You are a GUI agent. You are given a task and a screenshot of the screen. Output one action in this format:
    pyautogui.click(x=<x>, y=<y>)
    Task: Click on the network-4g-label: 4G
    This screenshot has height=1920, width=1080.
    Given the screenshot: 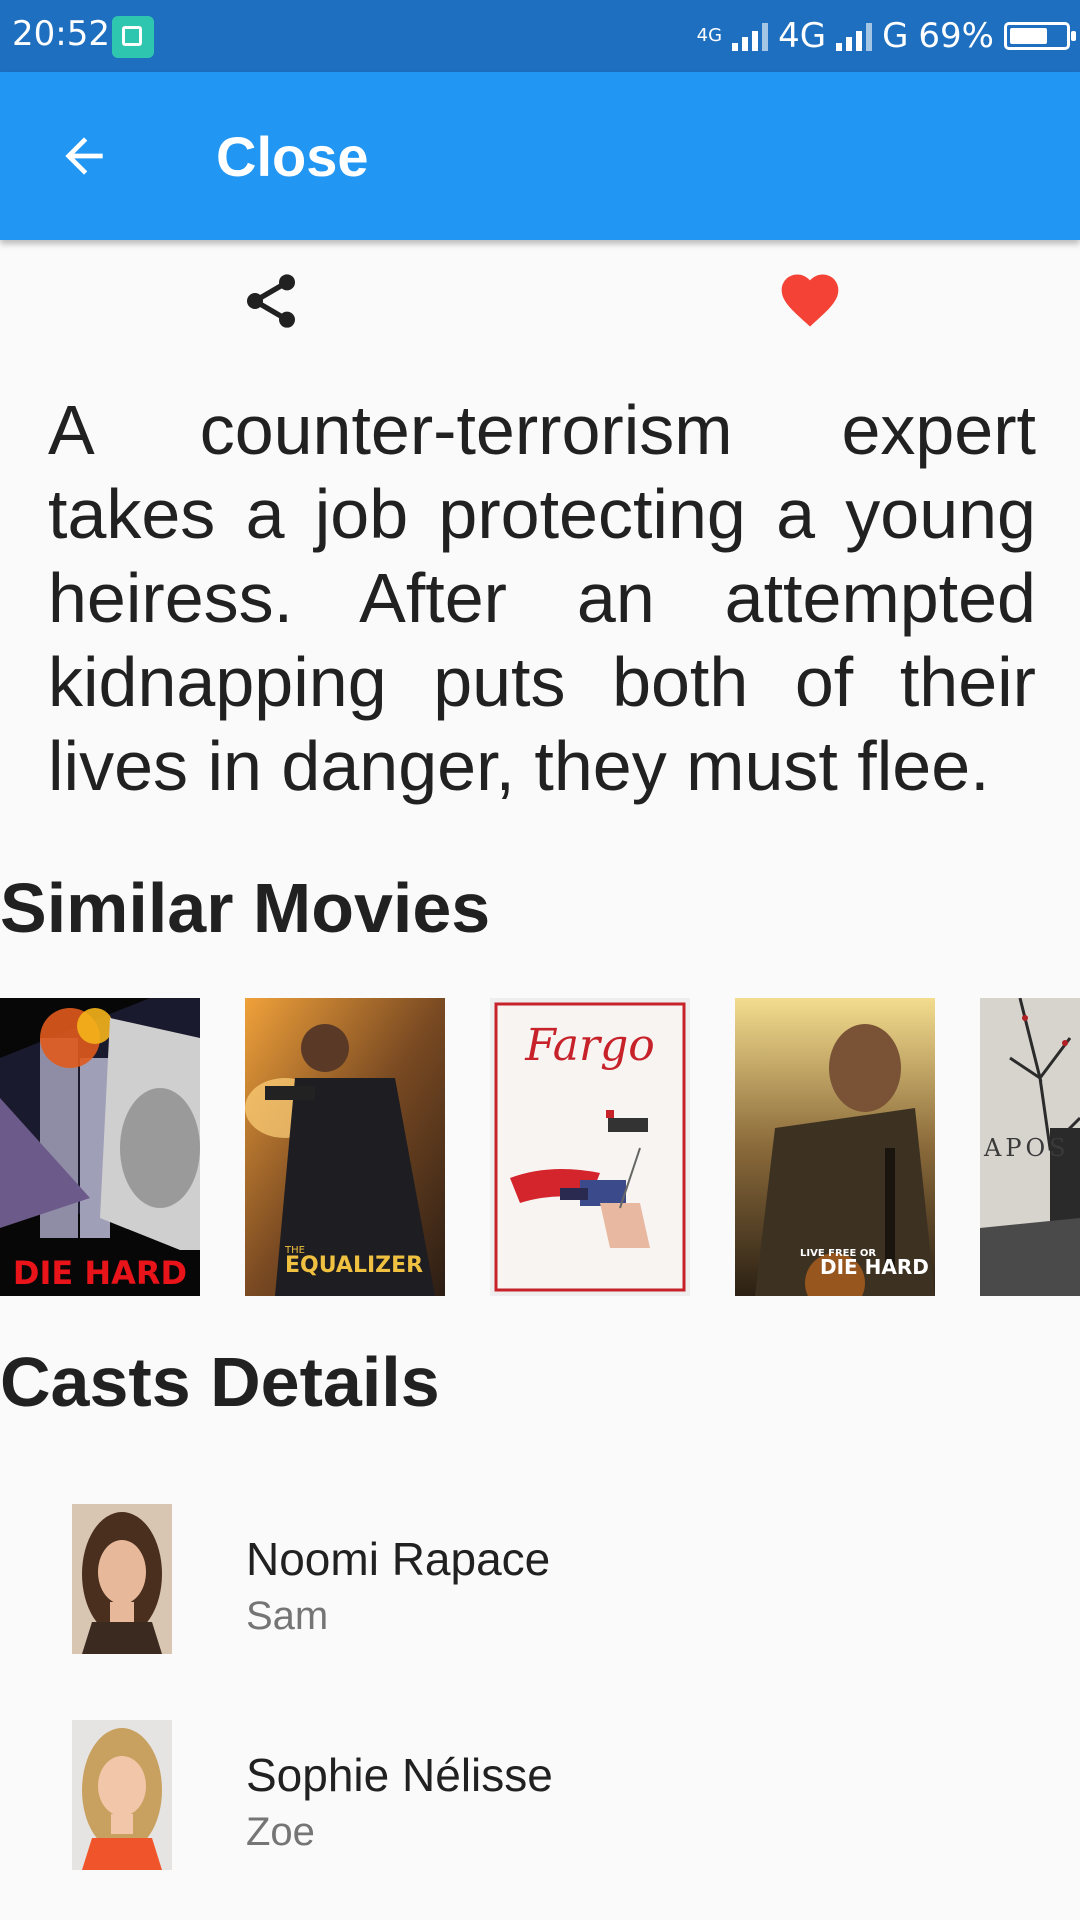 What is the action you would take?
    pyautogui.click(x=802, y=36)
    